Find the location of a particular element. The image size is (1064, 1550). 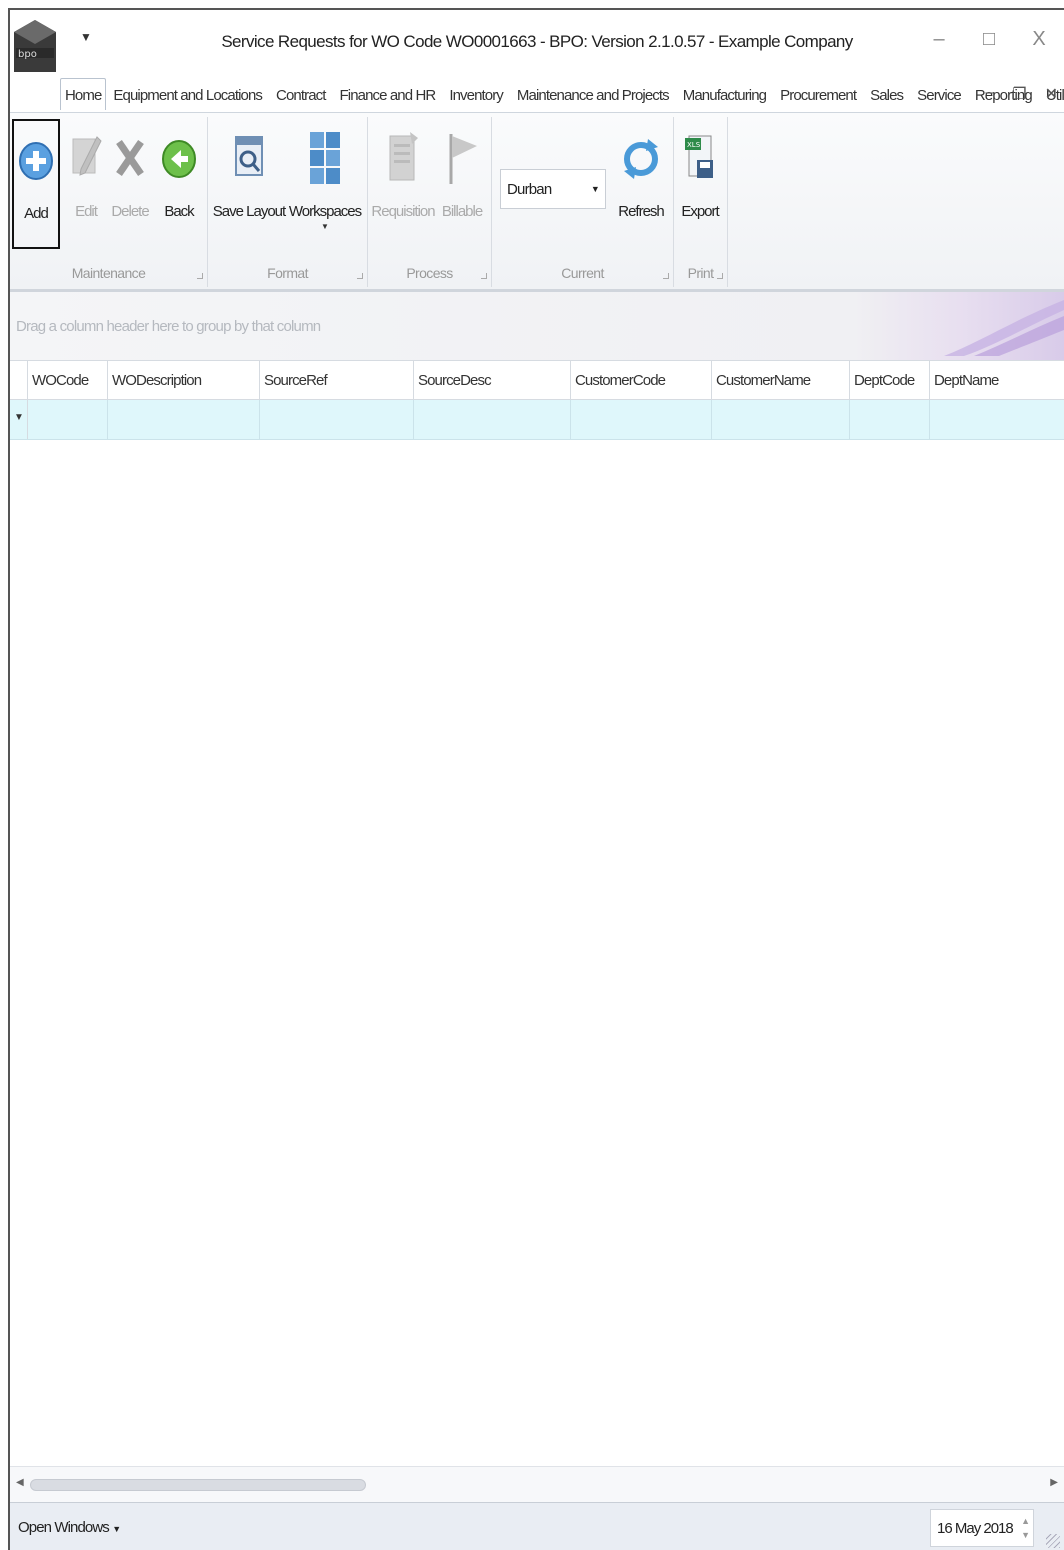

save-layout-button: Save Layout is located at coordinates (249, 184).